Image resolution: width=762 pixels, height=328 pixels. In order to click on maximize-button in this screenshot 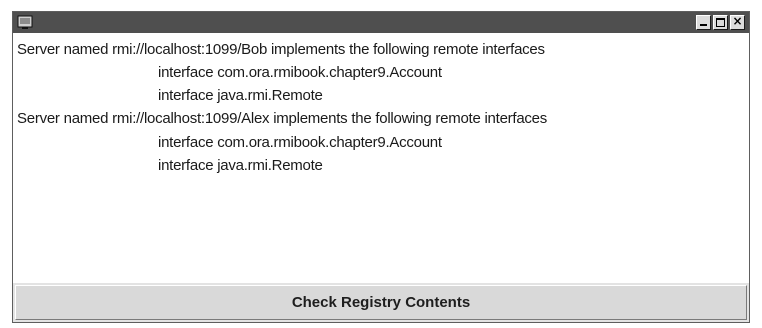, I will do `click(720, 22)`.